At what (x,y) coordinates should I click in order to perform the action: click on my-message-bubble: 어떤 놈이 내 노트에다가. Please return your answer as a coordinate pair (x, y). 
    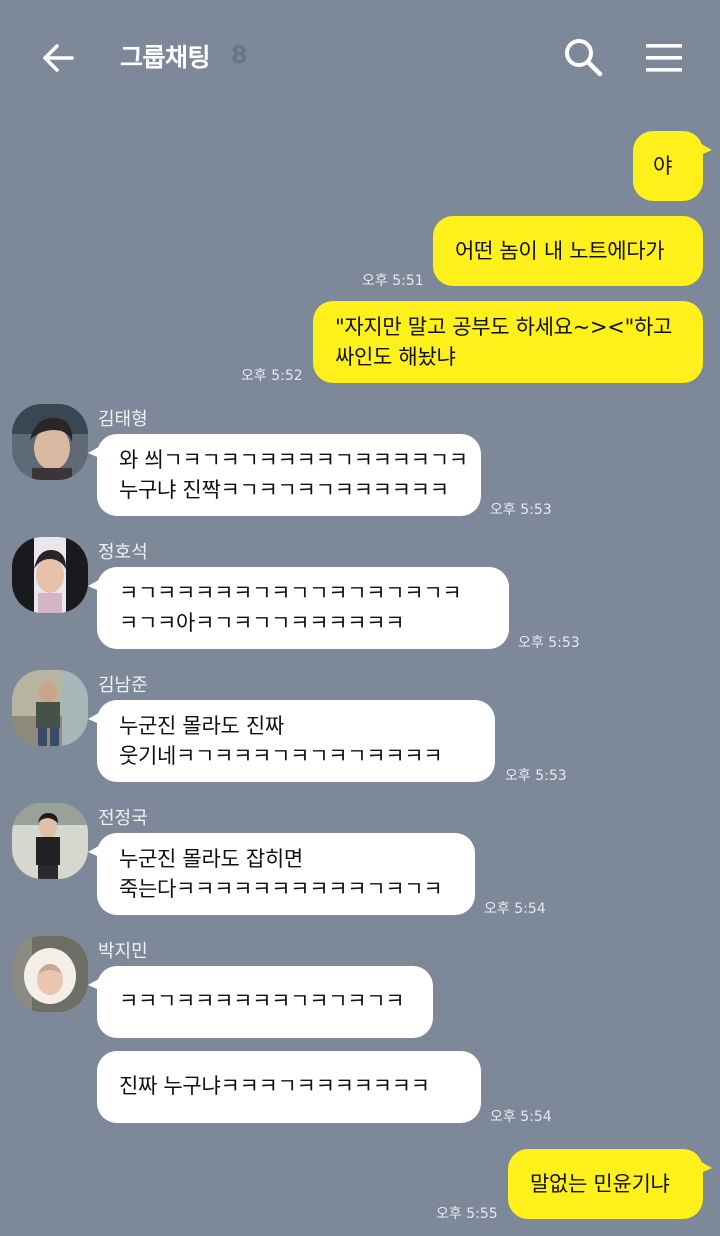
    Looking at the image, I should click on (568, 251).